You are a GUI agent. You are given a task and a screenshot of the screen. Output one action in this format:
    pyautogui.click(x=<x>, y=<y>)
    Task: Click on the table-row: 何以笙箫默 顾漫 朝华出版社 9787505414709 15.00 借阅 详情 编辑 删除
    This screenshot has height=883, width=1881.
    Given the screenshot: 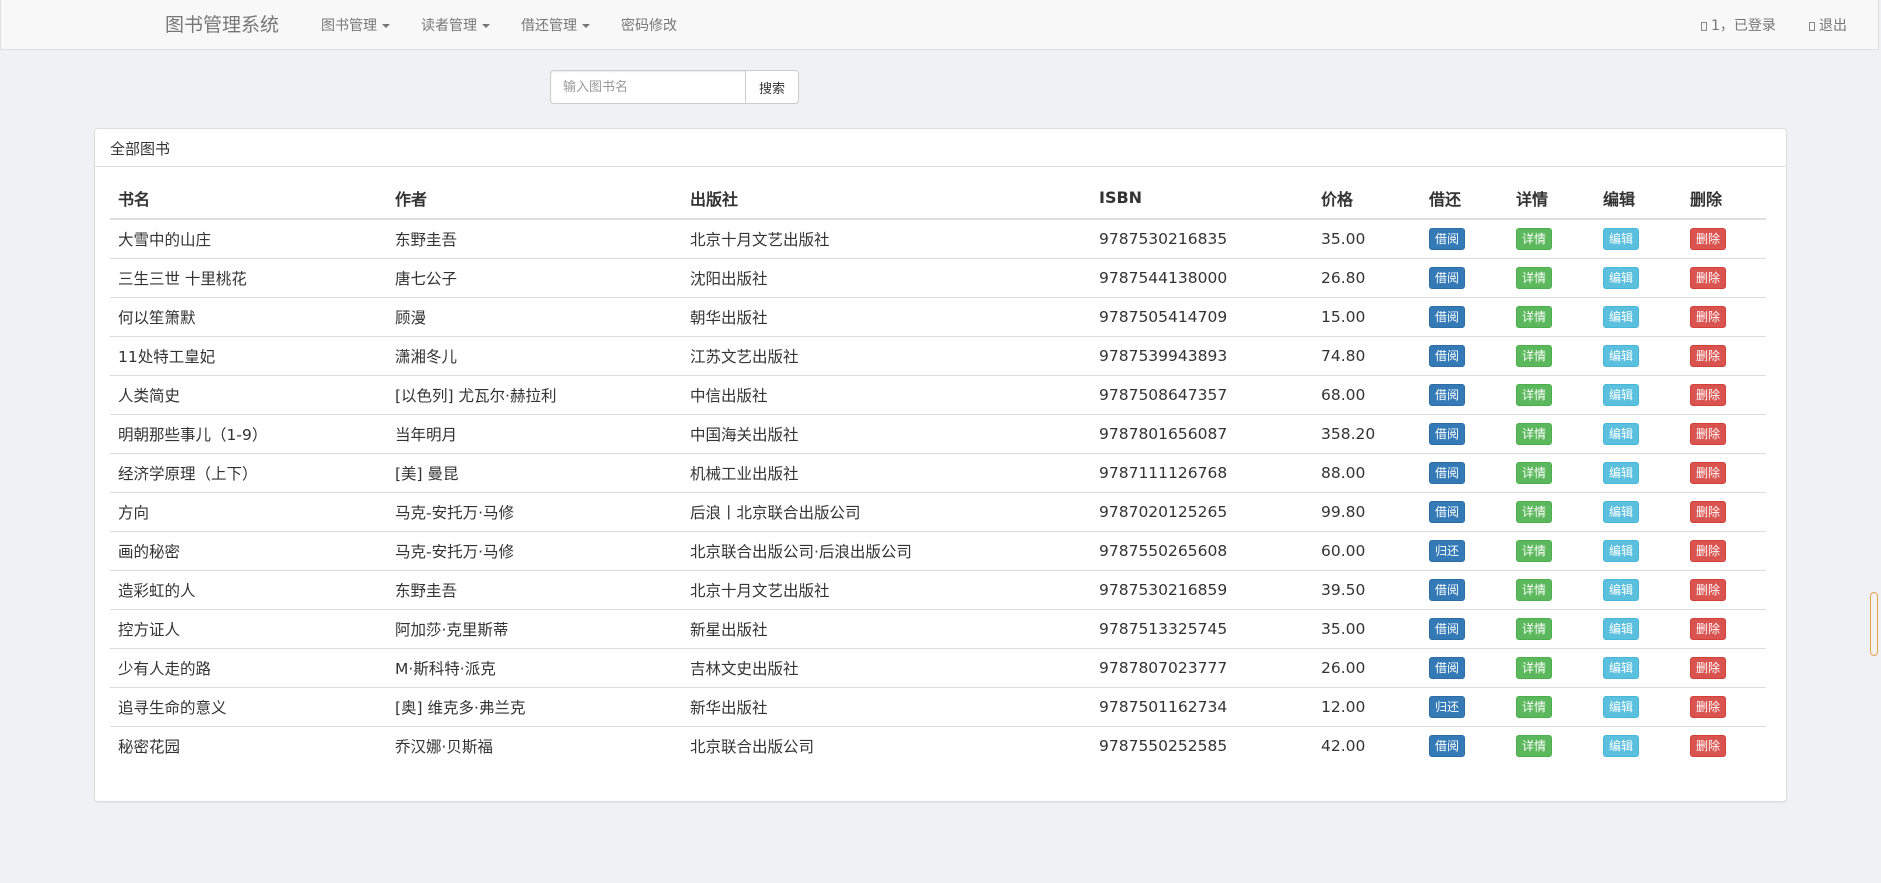 What is the action you would take?
    pyautogui.click(x=938, y=316)
    